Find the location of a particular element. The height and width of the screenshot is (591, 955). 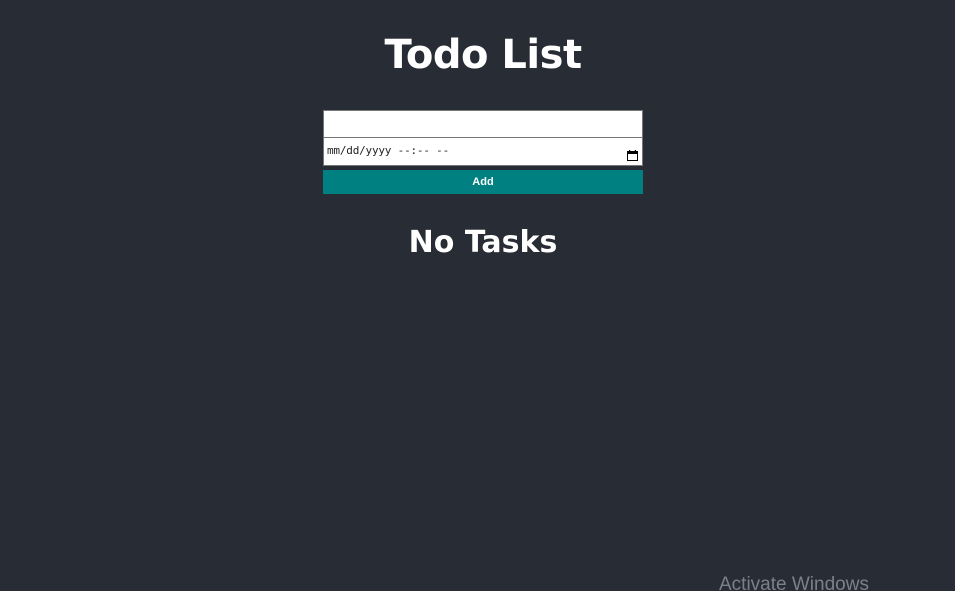

add-task-form: mm/dd/yyyy --:-- -- Add is located at coordinates (483, 152).